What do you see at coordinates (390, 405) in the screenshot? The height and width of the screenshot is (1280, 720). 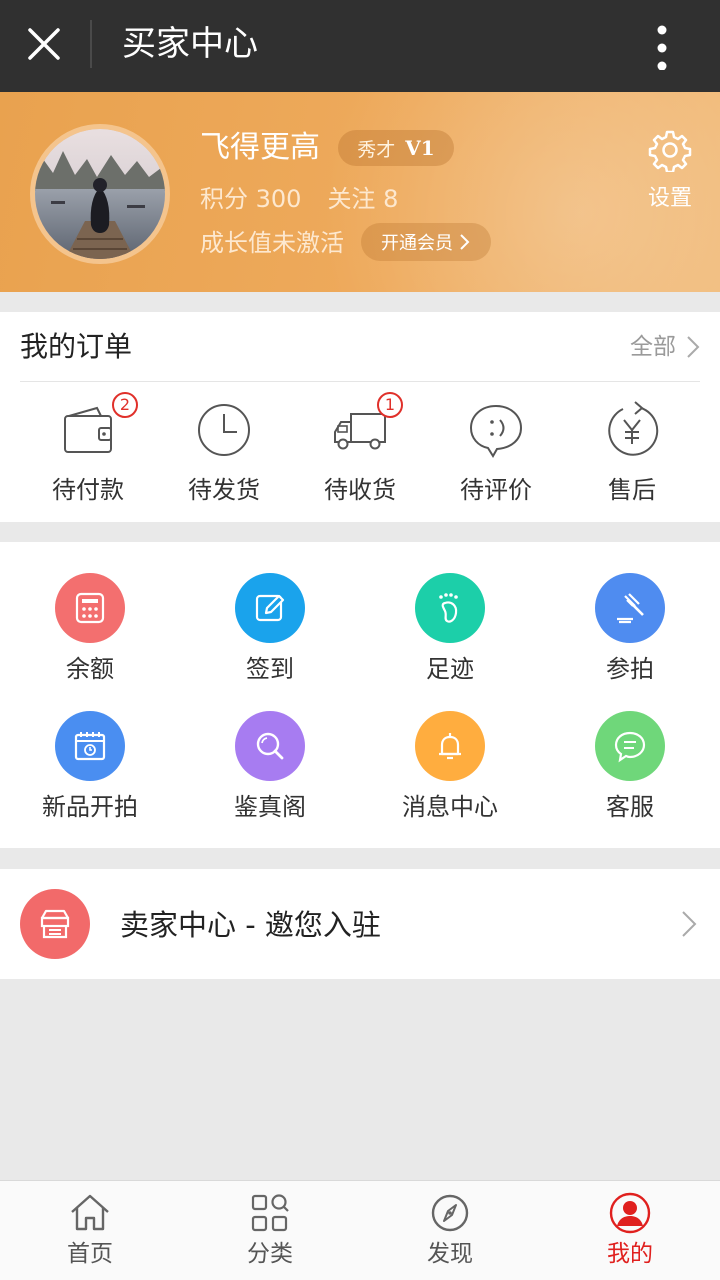 I see `order-badge: 1` at bounding box center [390, 405].